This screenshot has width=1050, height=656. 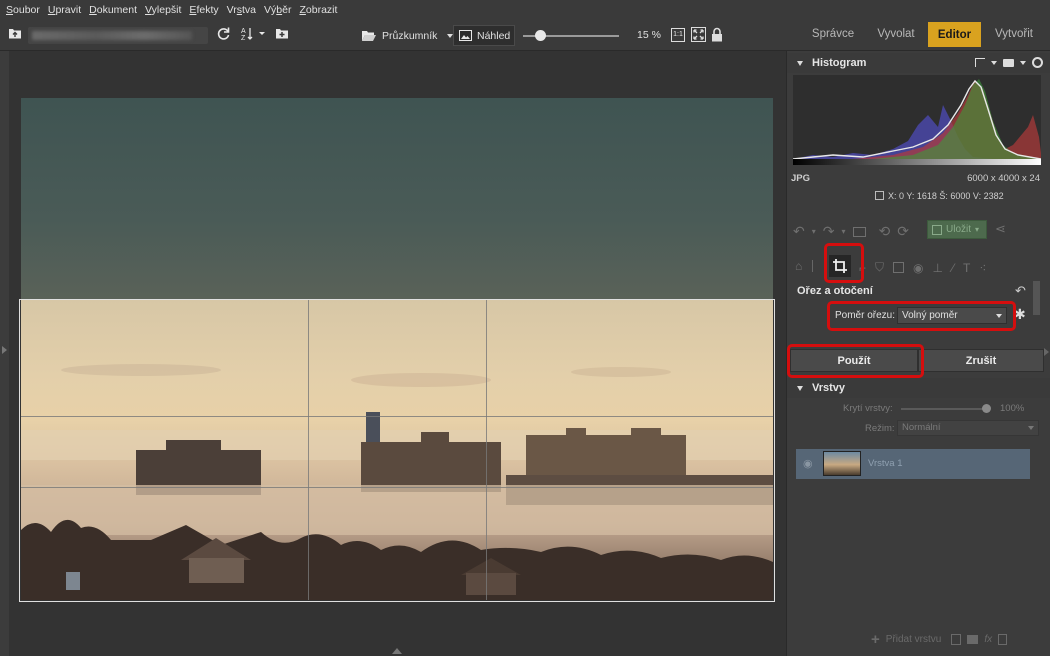 I want to click on blend-mode-label: Režim:, so click(x=880, y=428).